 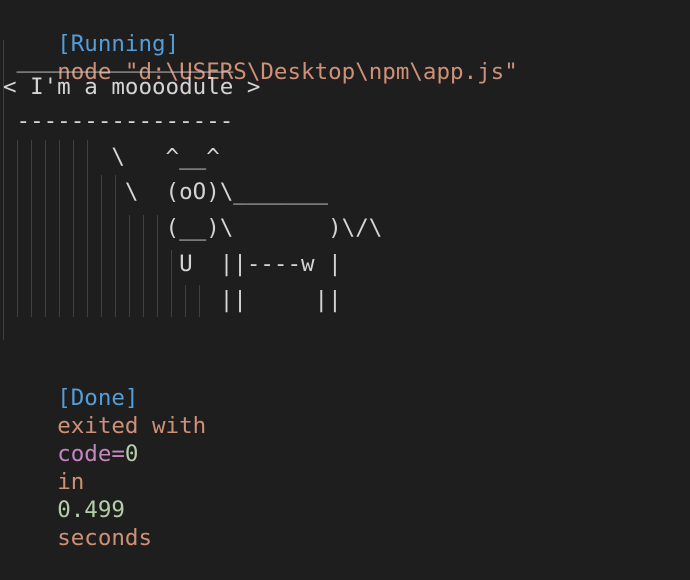 I want to click on output-line: ----------------, so click(x=118, y=121).